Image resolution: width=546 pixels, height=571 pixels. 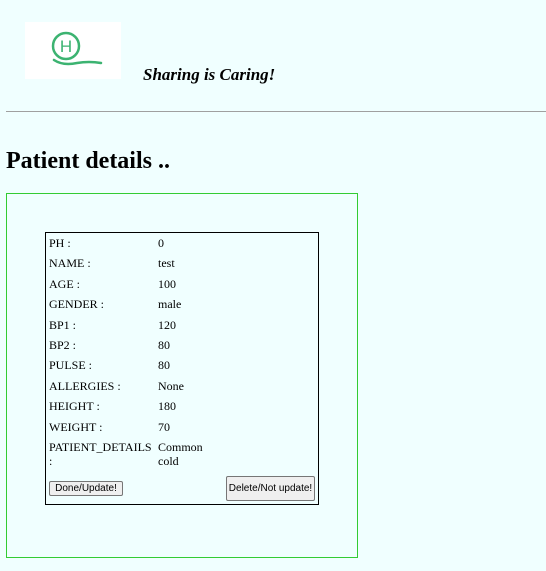 I want to click on detail-label: BP2 :, so click(x=63, y=345).